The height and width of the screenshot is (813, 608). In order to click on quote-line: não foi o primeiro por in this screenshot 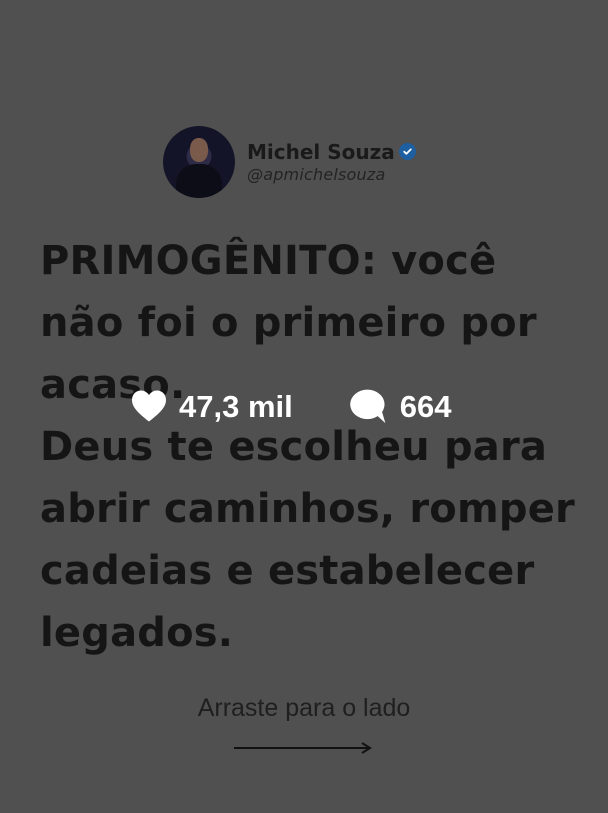, I will do `click(288, 323)`.